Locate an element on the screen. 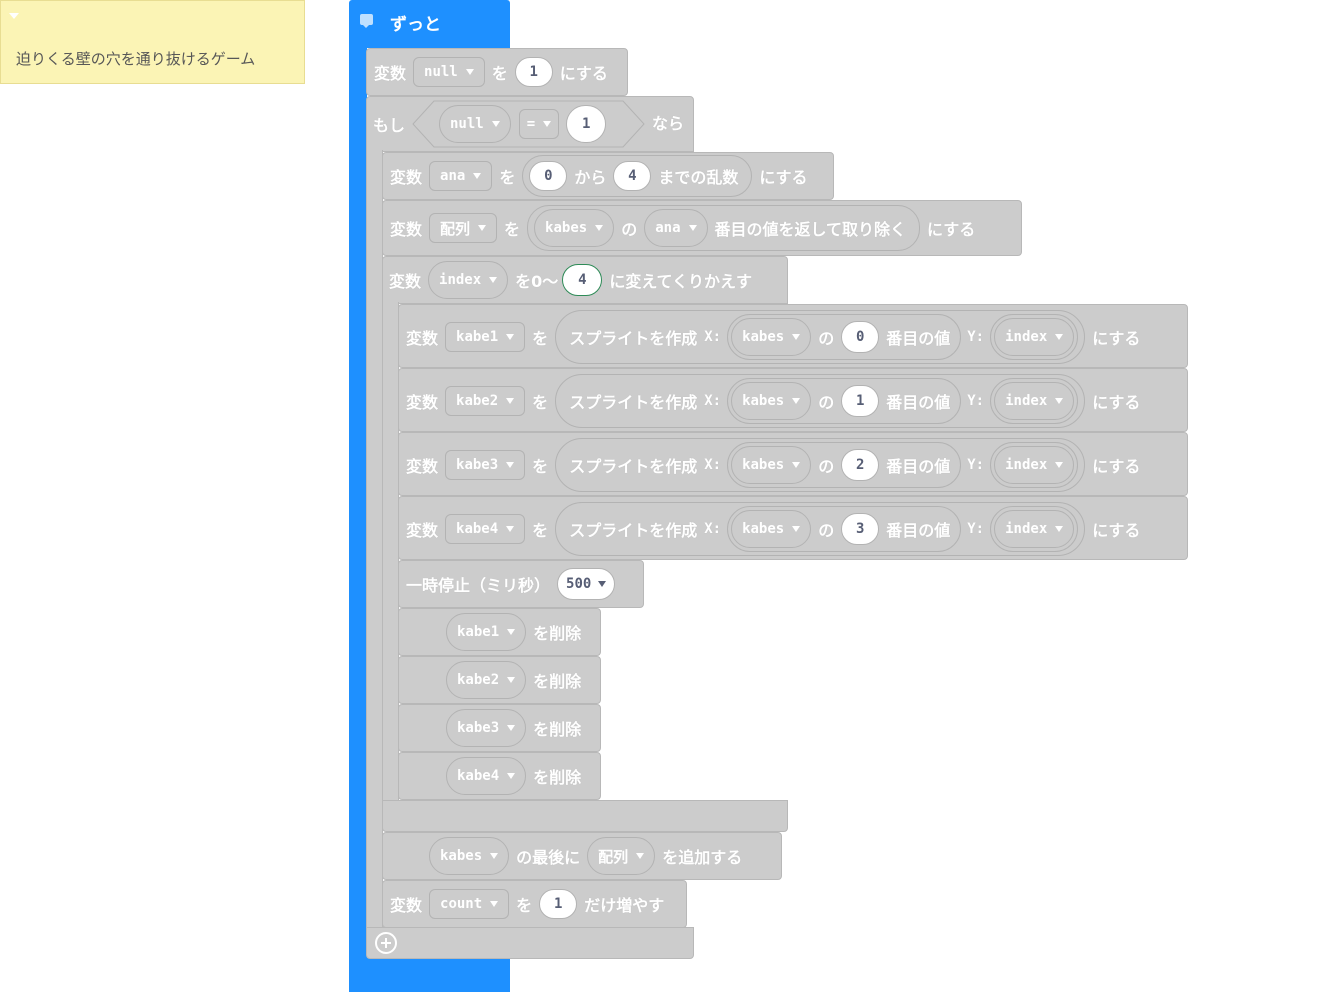 Image resolution: width=1344 pixels, height=992 pixels. list-get-reporter: kabes の 0 番目の値 is located at coordinates (844, 337).